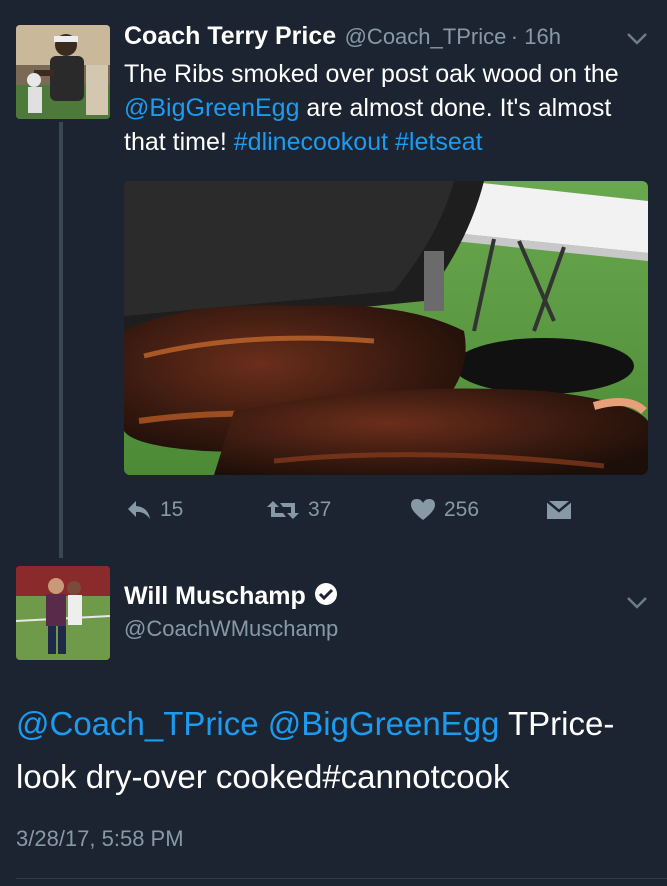 Image resolution: width=667 pixels, height=886 pixels. I want to click on reply-button: 15, so click(154, 510).